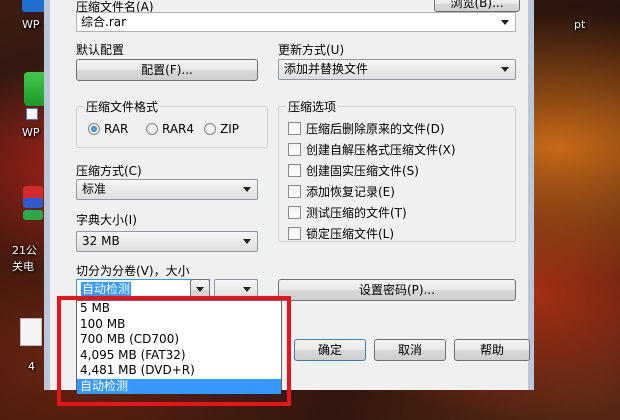  Describe the element at coordinates (312, 106) in the screenshot. I see `options-group-title: 压缩选项` at that location.